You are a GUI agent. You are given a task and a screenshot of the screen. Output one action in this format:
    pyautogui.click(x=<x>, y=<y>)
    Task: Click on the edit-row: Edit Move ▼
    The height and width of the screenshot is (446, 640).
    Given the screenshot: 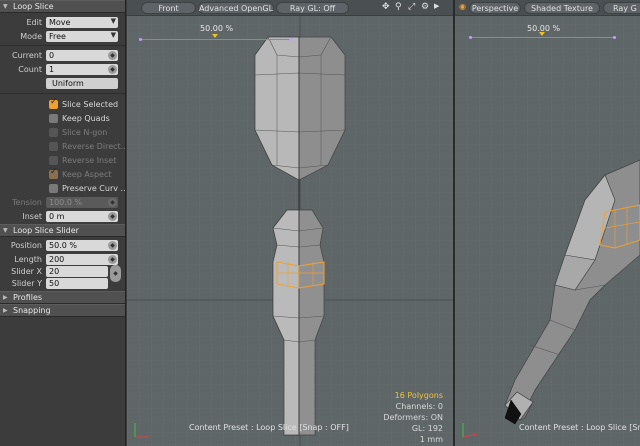 What is the action you would take?
    pyautogui.click(x=62, y=22)
    